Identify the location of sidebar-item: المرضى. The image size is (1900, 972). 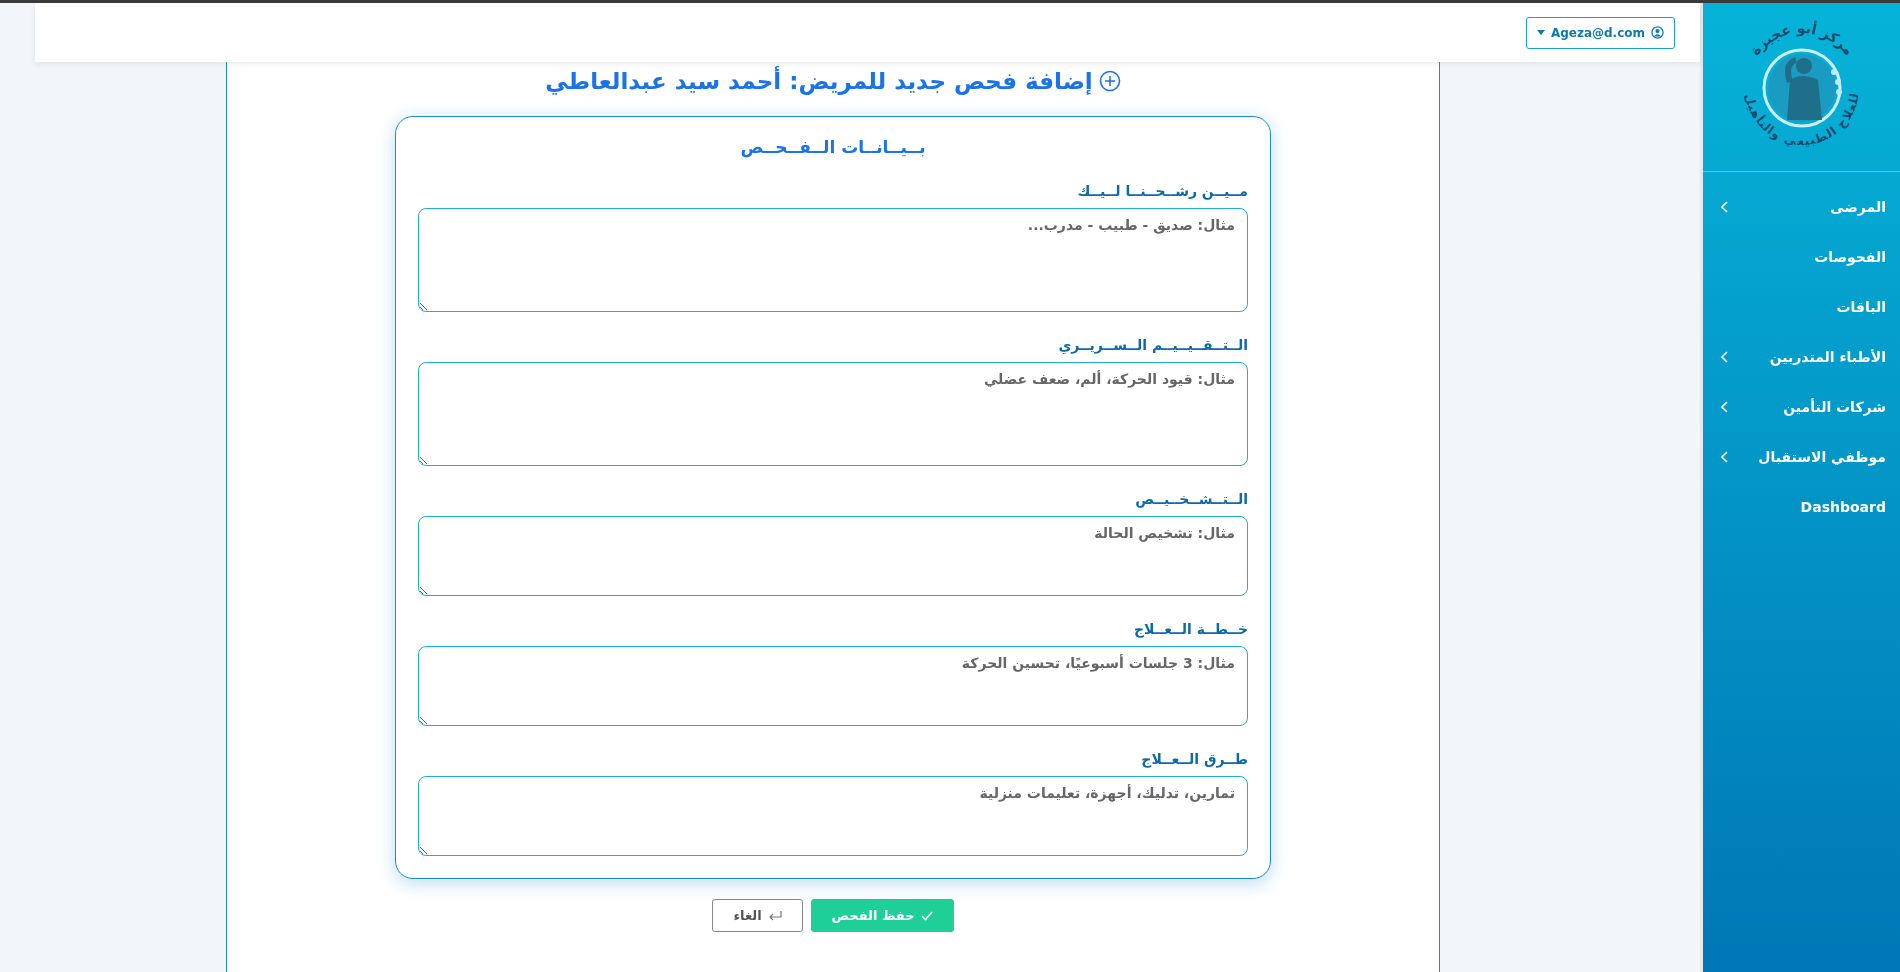
(1858, 207).